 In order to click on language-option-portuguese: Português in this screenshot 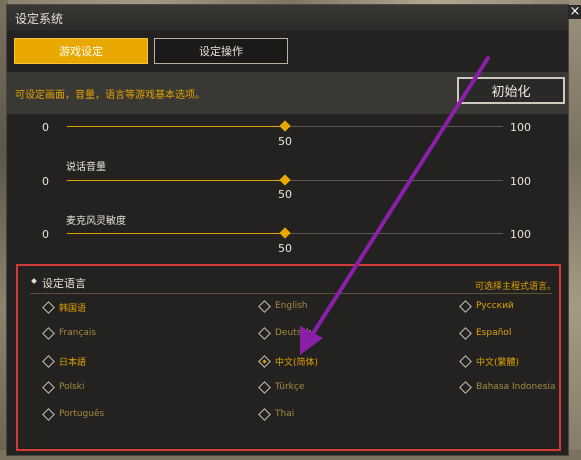, I will do `click(73, 414)`.